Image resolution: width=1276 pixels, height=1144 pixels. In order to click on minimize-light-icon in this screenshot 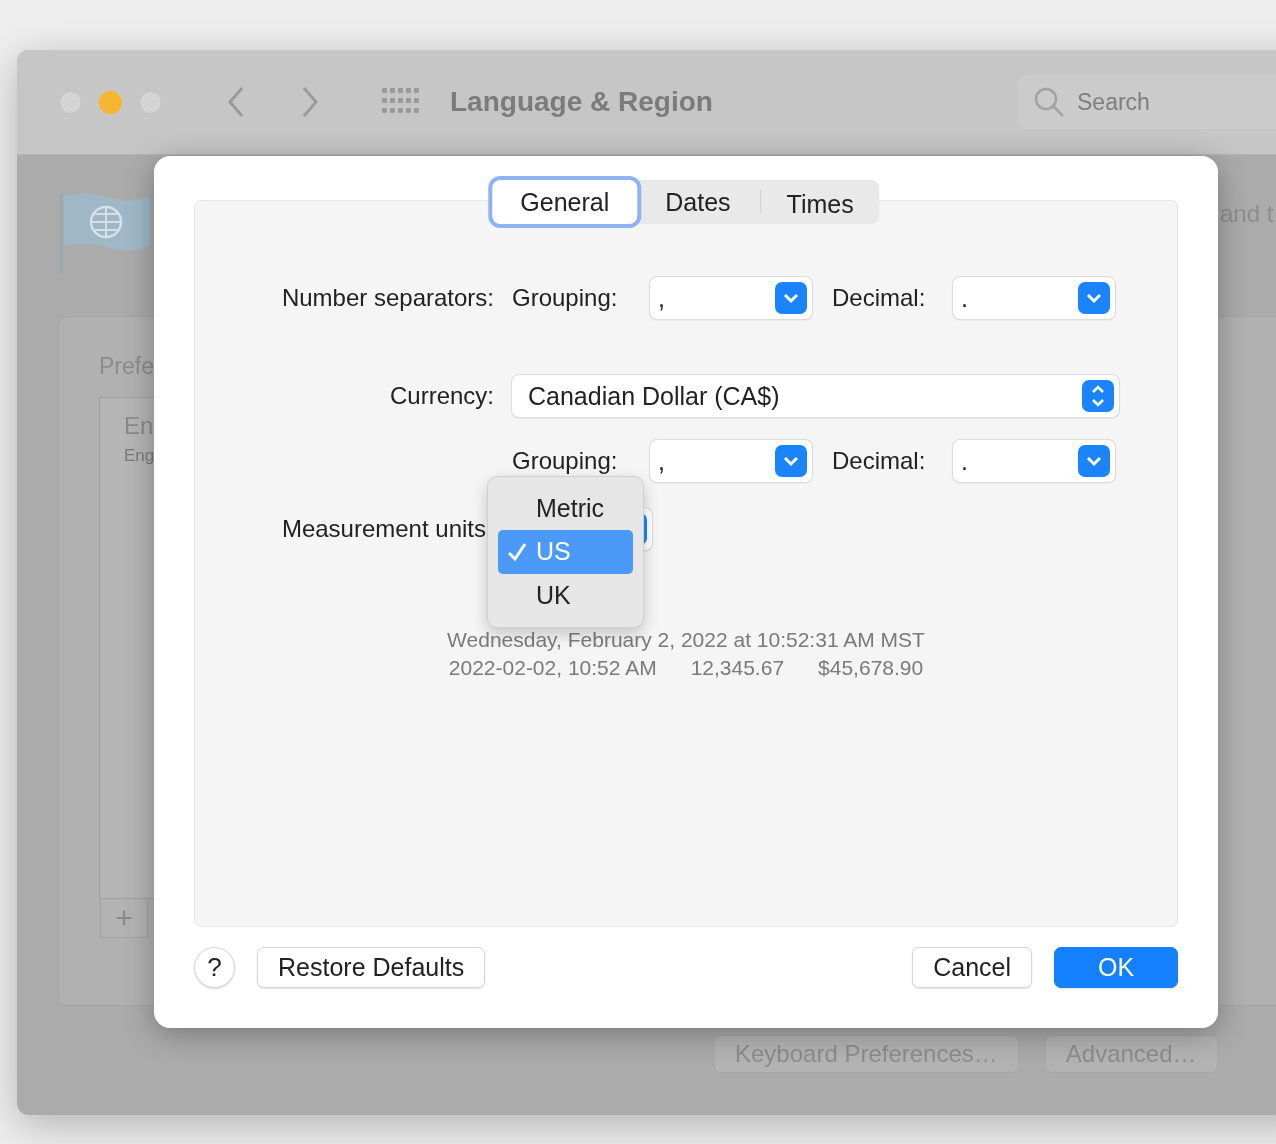, I will do `click(110, 102)`.